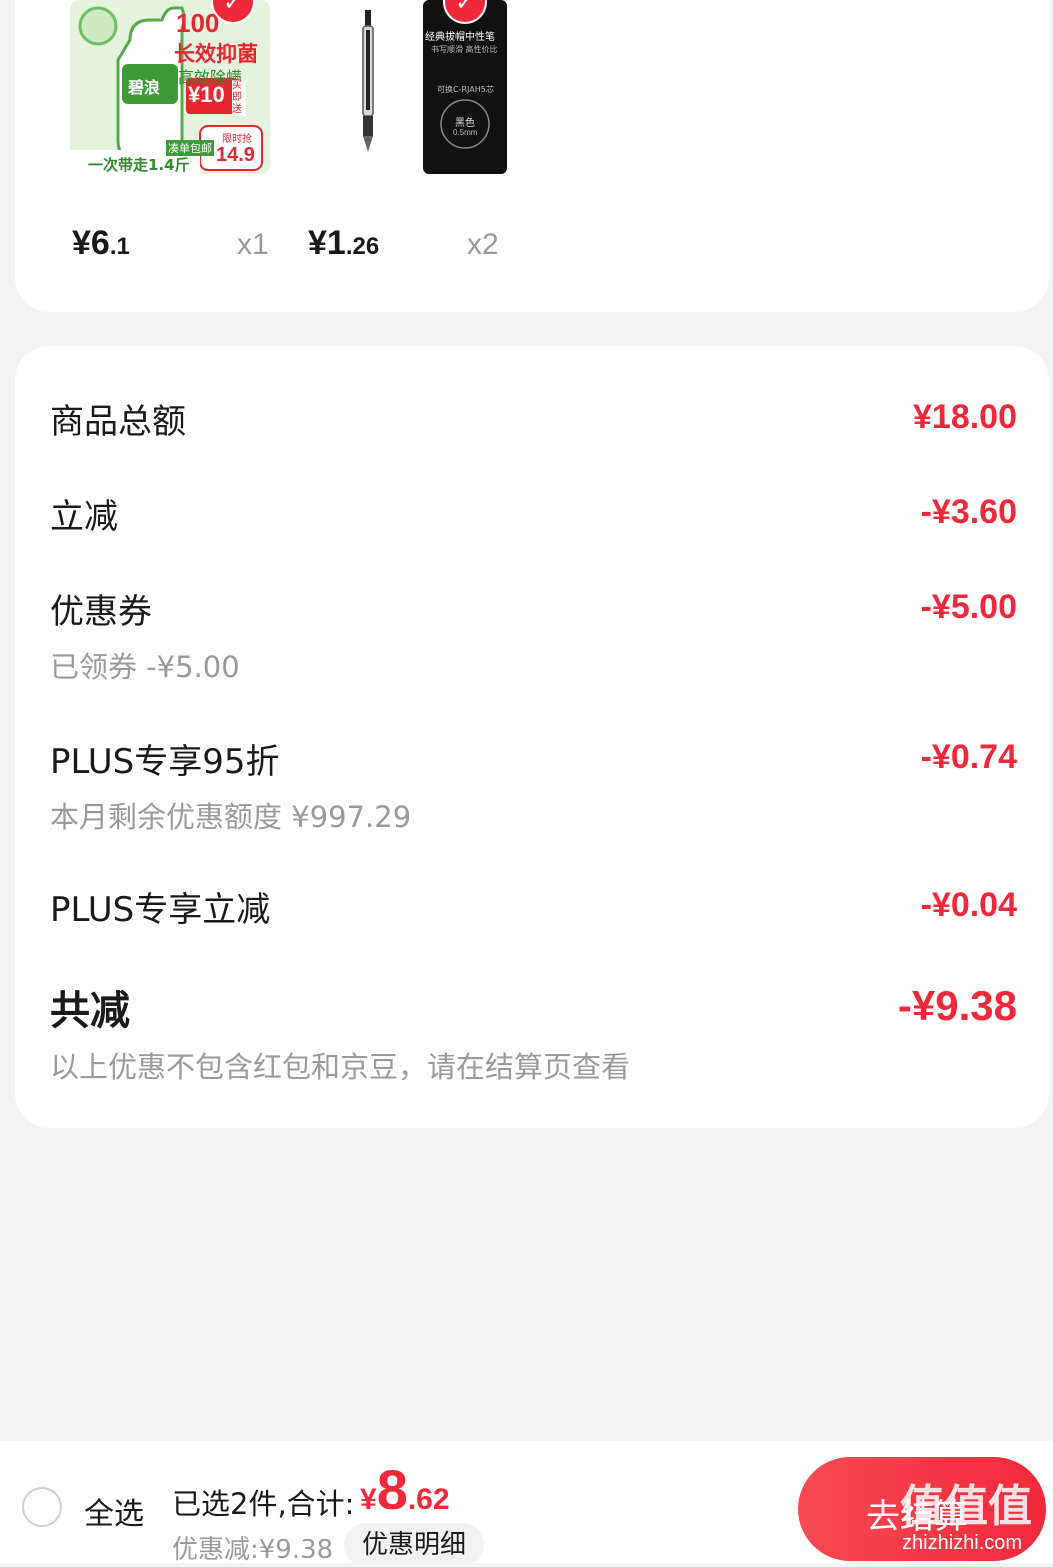 This screenshot has height=1567, width=1053. What do you see at coordinates (139, 165) in the screenshot?
I see `image-text-bottom-line: 一次带走1.4斤` at bounding box center [139, 165].